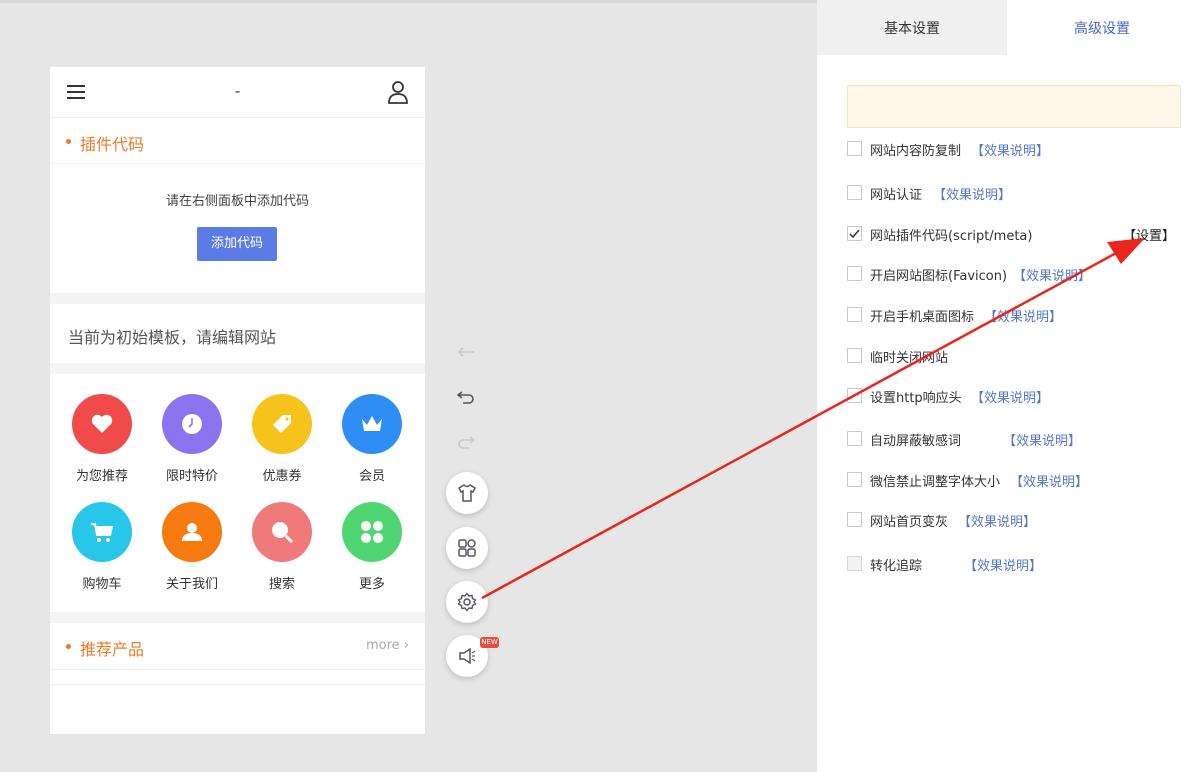  I want to click on option-gray-home: 网站首页变灰 【效果说明】, so click(1017, 520).